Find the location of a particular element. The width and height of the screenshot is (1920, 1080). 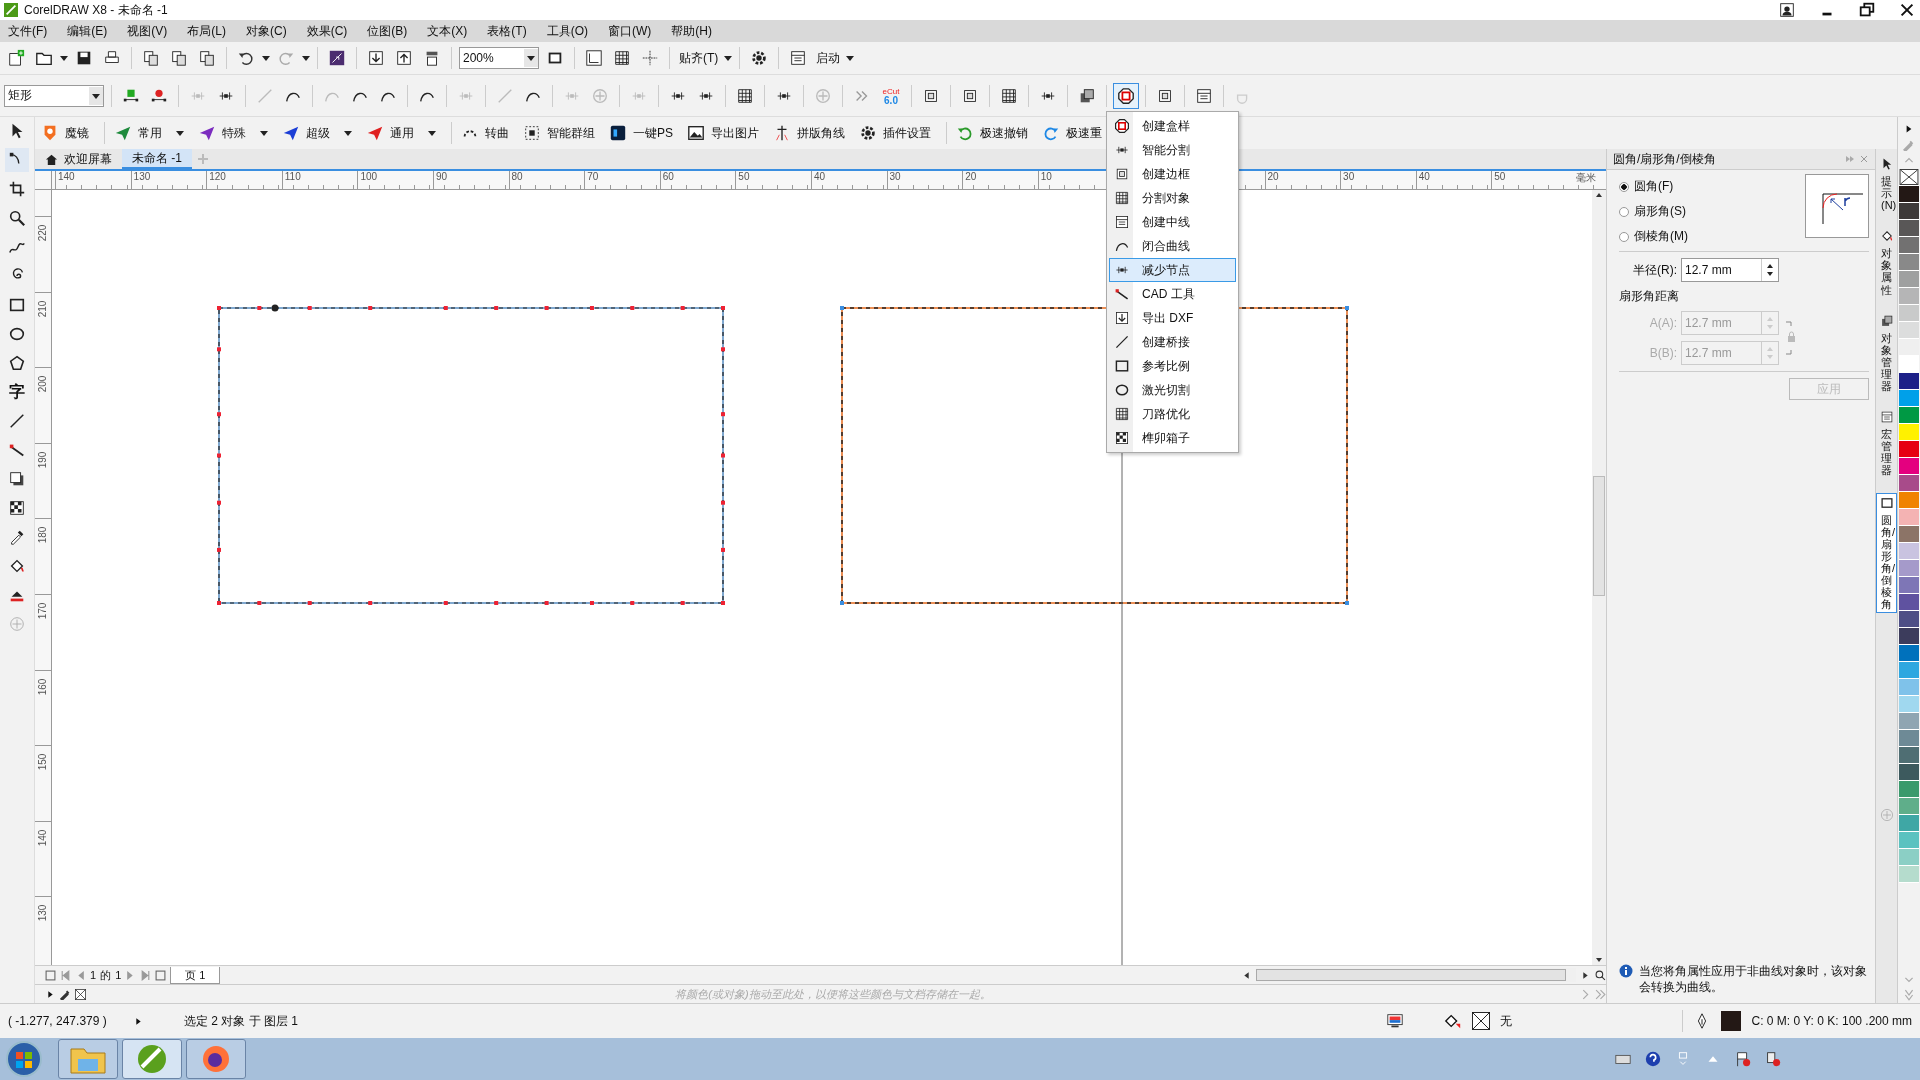

plugin-button: 智能群组 is located at coordinates (562, 133).